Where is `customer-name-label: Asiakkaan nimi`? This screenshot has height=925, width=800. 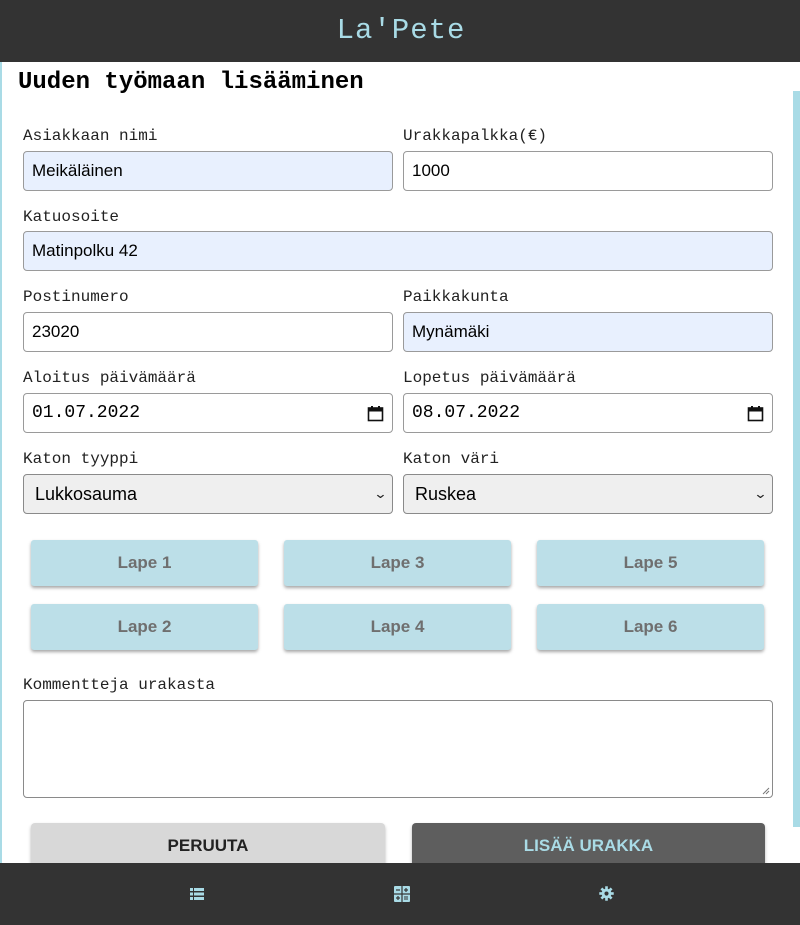
customer-name-label: Asiakkaan nimi is located at coordinates (90, 136).